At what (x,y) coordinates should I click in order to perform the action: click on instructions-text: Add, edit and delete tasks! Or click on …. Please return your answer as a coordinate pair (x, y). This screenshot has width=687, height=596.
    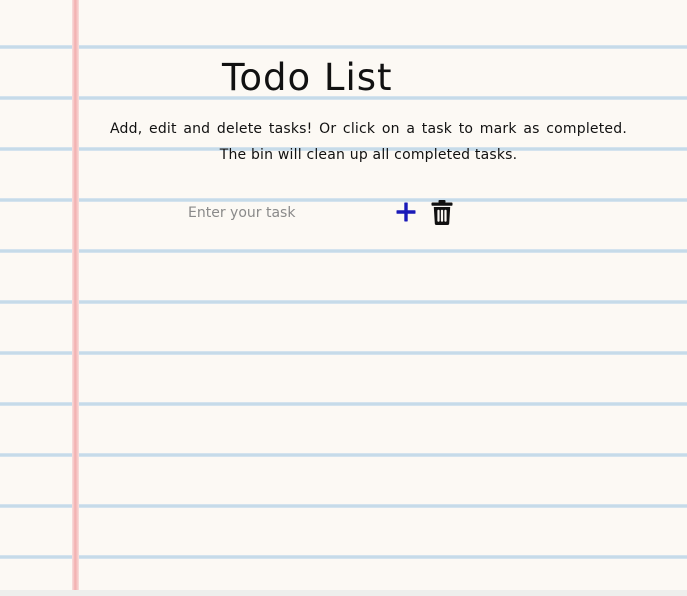
    Looking at the image, I should click on (368, 142).